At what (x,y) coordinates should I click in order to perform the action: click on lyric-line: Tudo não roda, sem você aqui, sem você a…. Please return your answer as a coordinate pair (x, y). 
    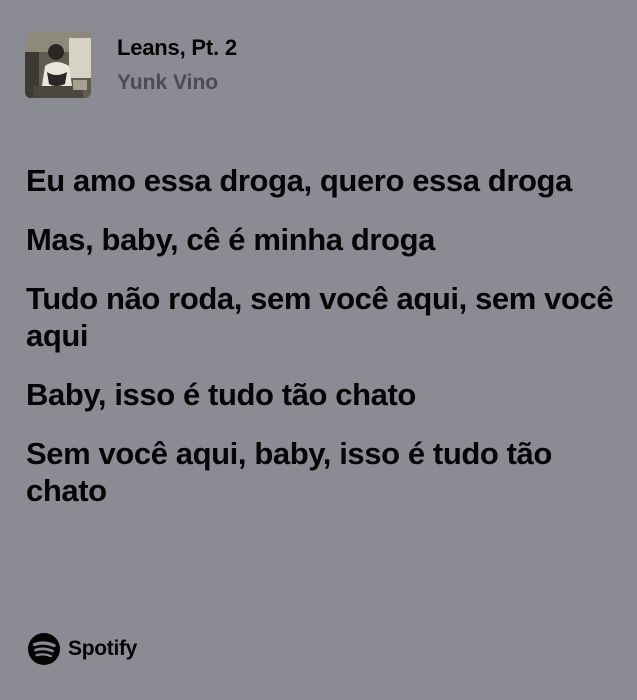
    Looking at the image, I should click on (320, 317).